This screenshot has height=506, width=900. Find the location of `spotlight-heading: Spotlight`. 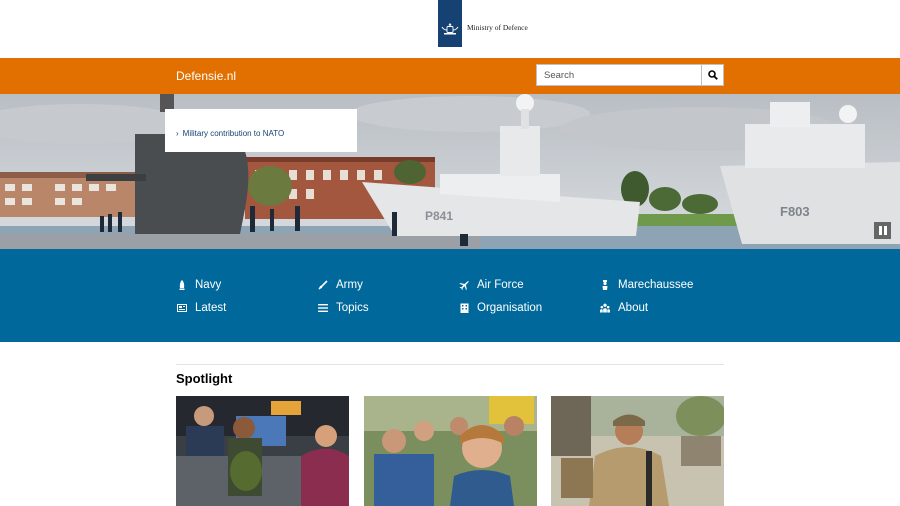

spotlight-heading: Spotlight is located at coordinates (204, 378).